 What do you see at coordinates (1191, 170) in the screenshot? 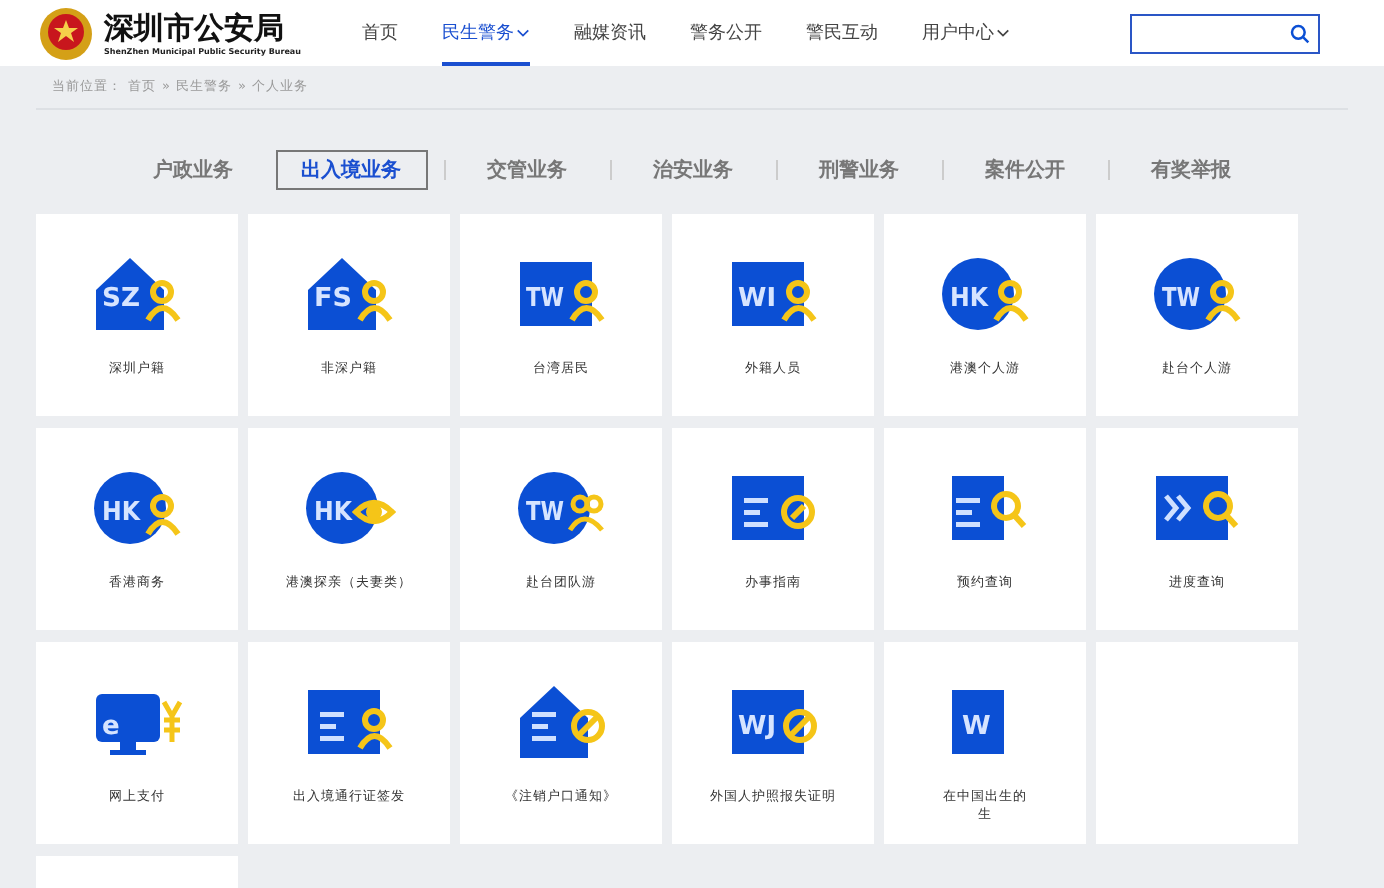
I see `category-tab: 有奖举报` at bounding box center [1191, 170].